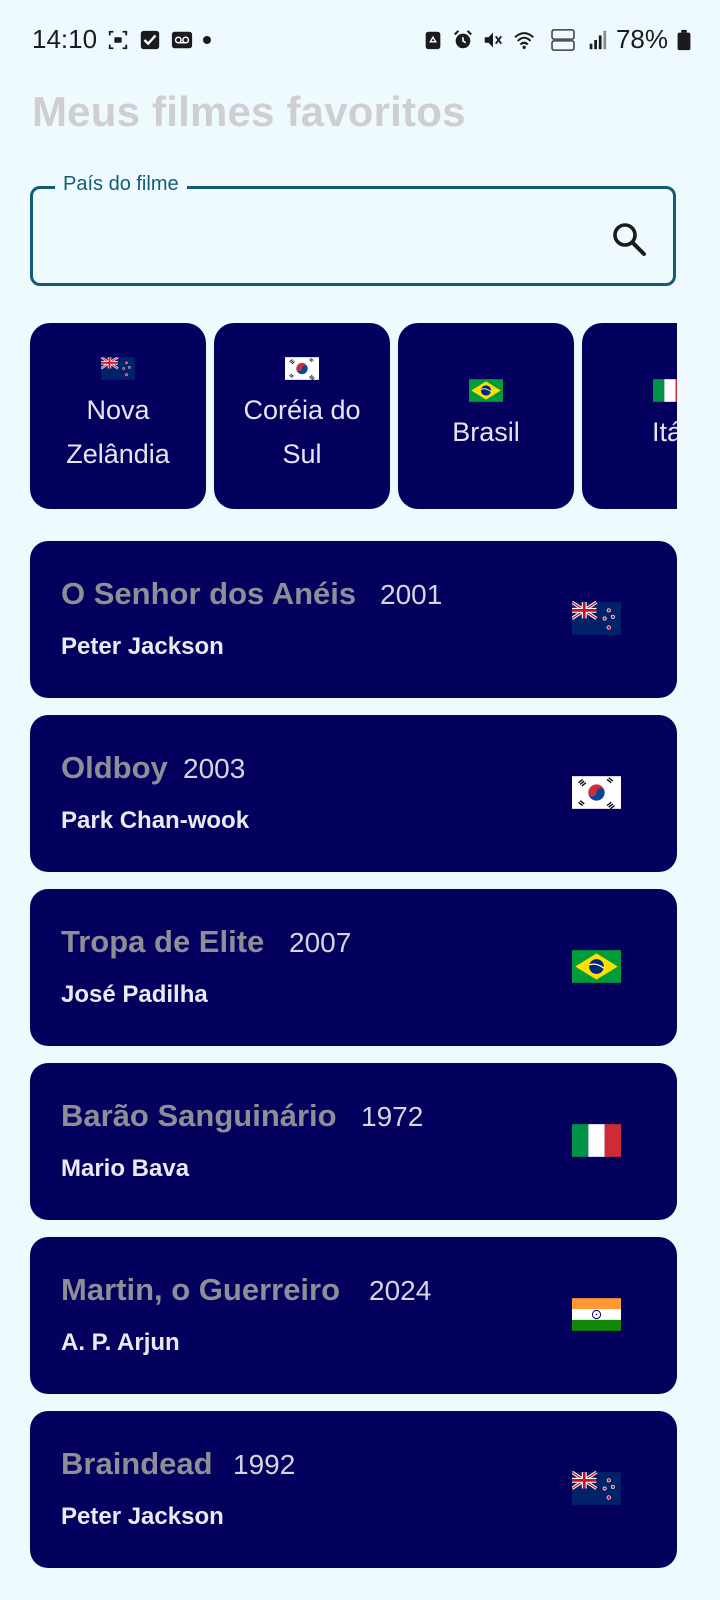 The width and height of the screenshot is (720, 1600). What do you see at coordinates (629, 239) in the screenshot?
I see `search-icon` at bounding box center [629, 239].